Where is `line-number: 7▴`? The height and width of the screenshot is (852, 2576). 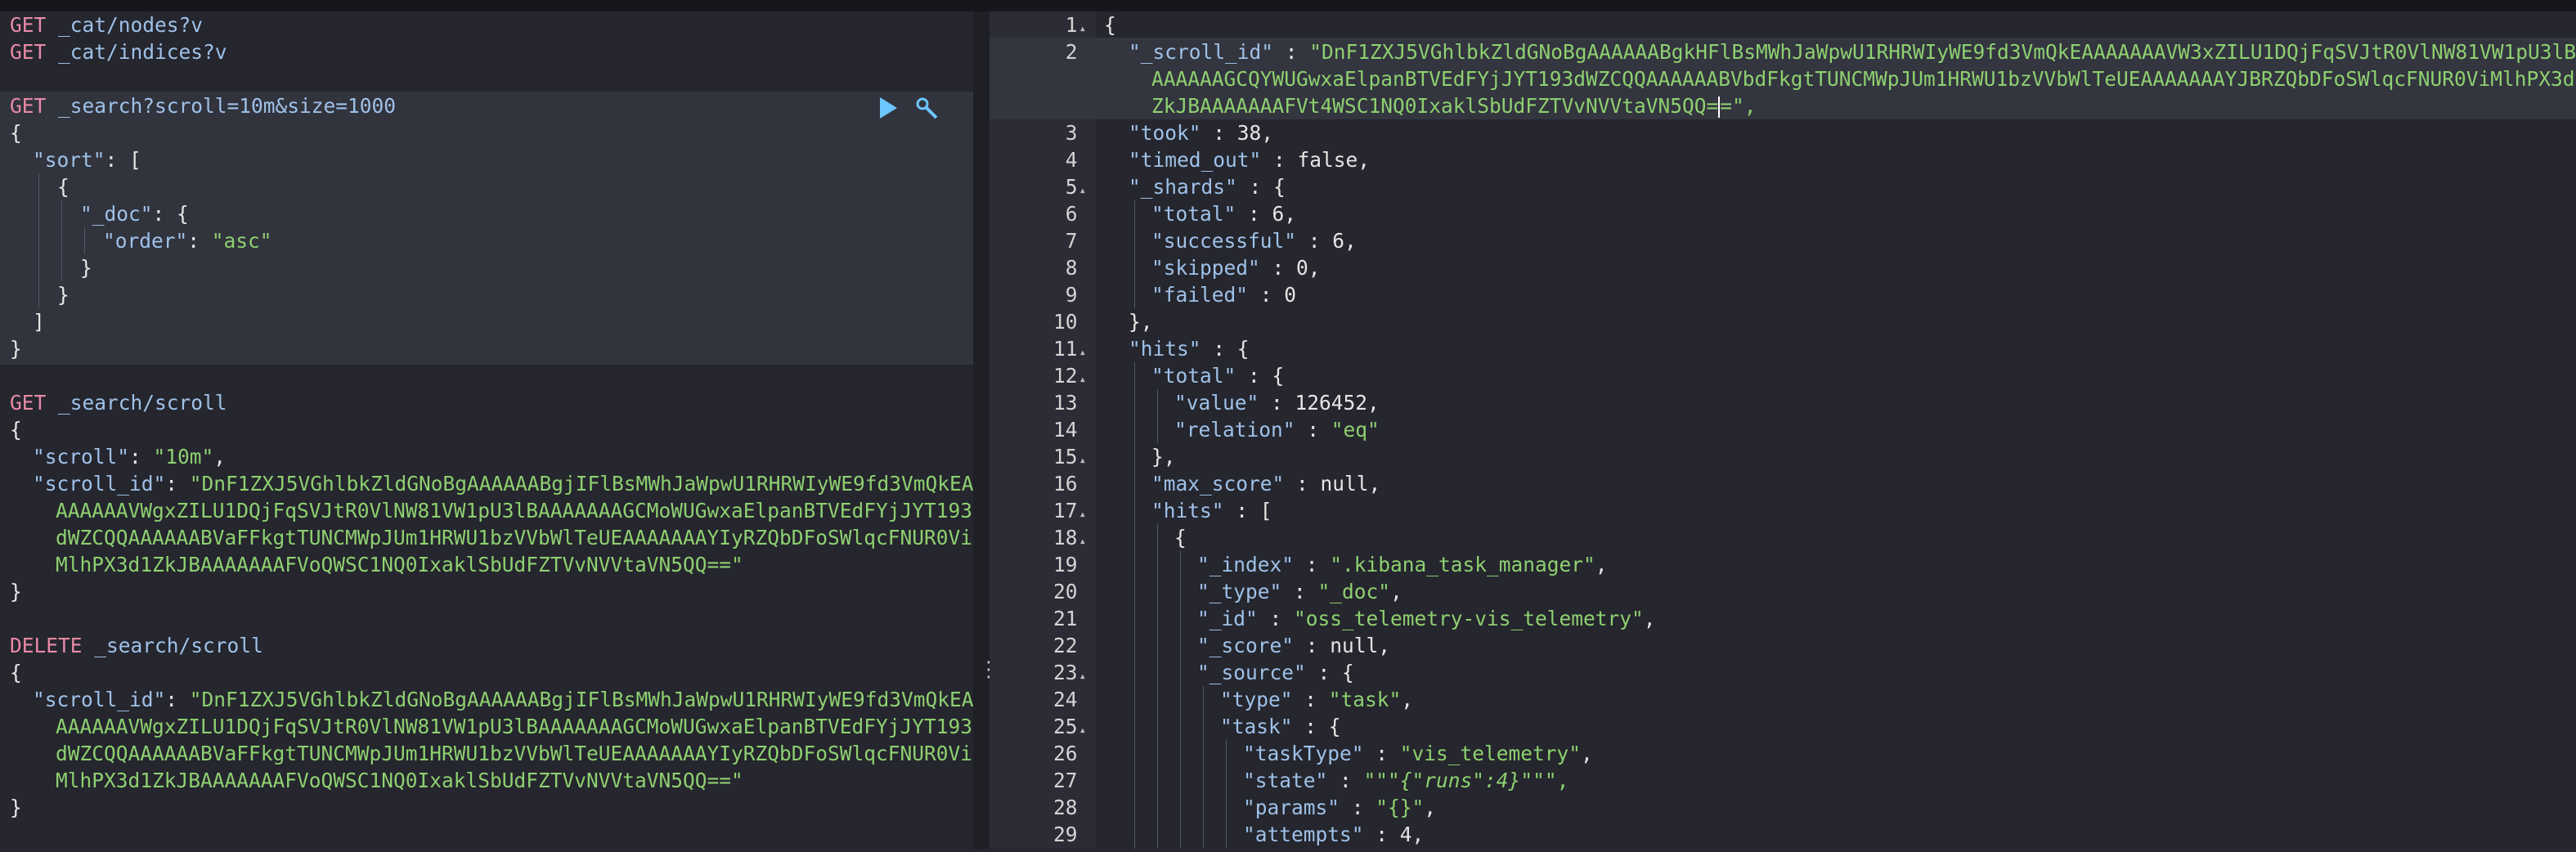 line-number: 7▴ is located at coordinates (1071, 241).